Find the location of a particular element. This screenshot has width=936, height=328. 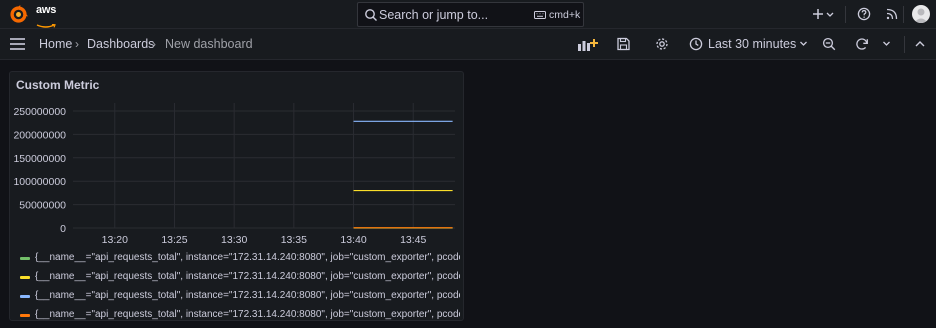

y-axis-tick-label: 50000000 is located at coordinates (42, 206).